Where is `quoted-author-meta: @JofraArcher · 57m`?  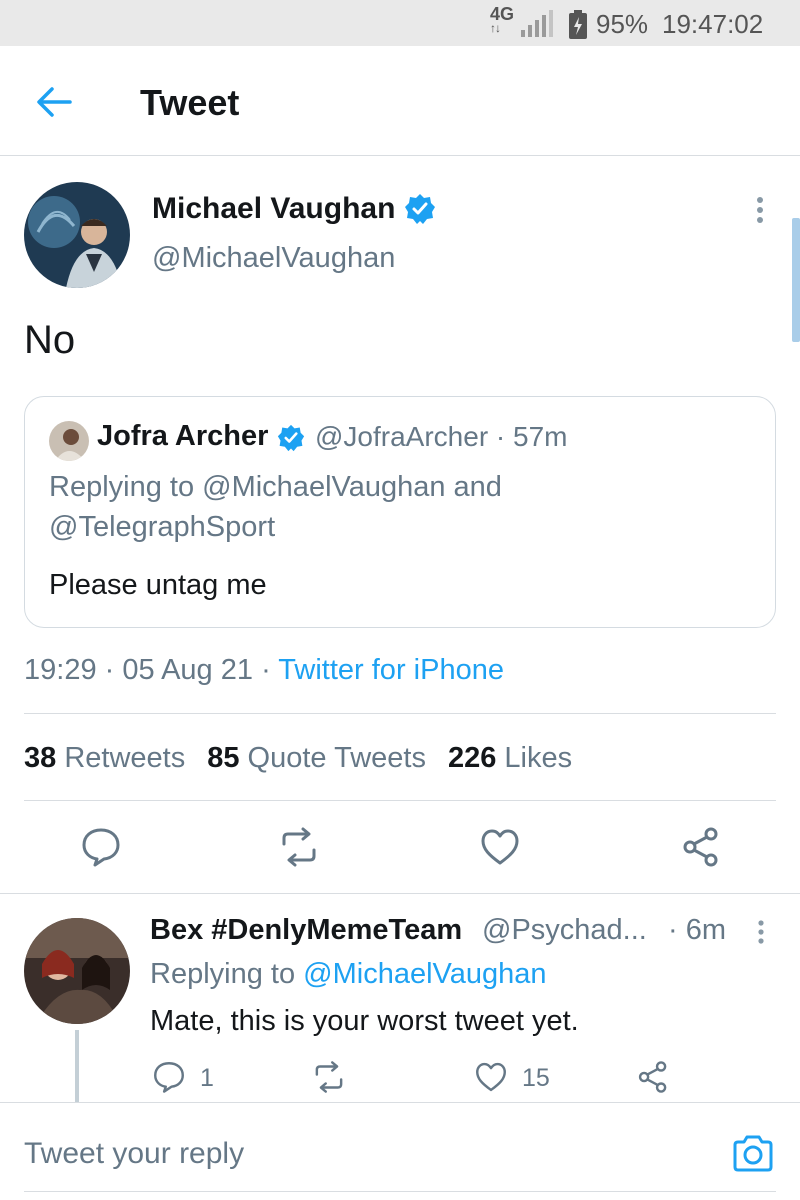 quoted-author-meta: @JofraArcher · 57m is located at coordinates (441, 437).